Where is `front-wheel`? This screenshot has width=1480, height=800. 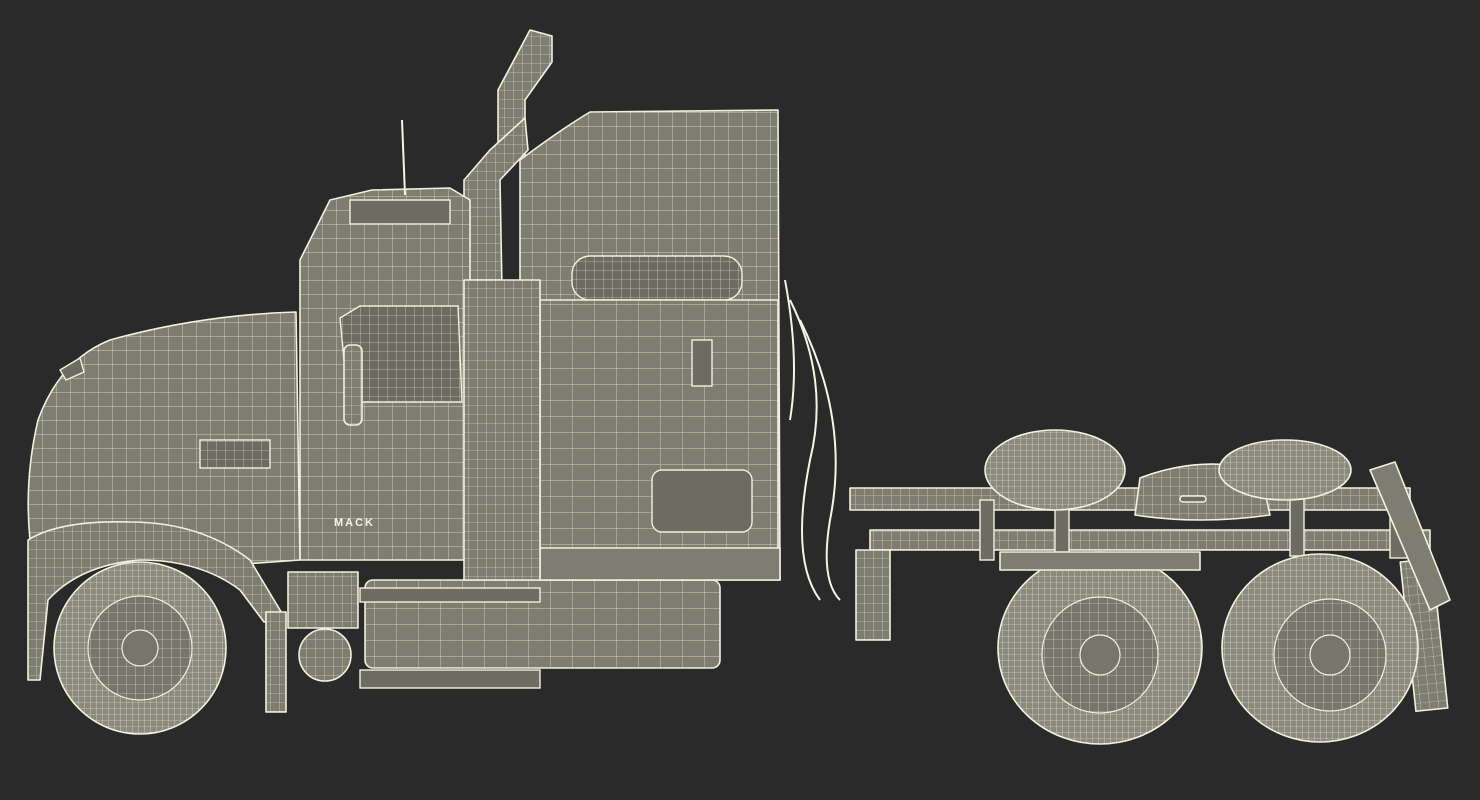 front-wheel is located at coordinates (140, 648).